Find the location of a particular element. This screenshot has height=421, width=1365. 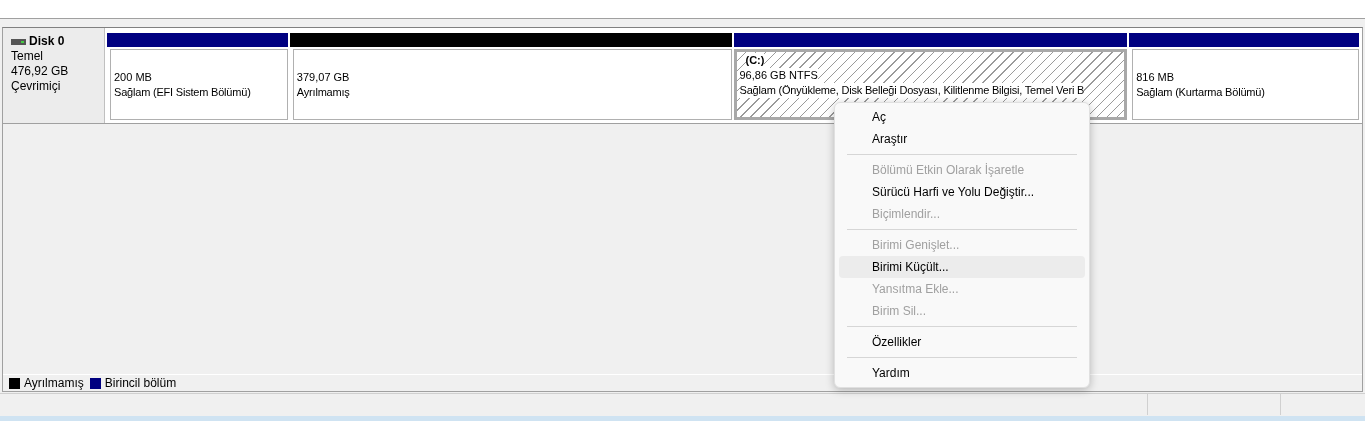

disk-status: Çevrimiçi is located at coordinates (36, 86).